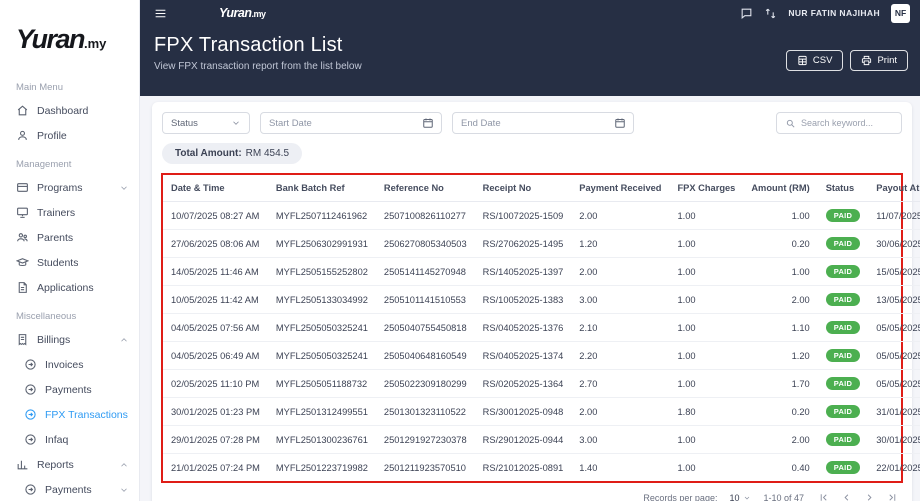 This screenshot has height=501, width=920. What do you see at coordinates (22, 187) in the screenshot?
I see `card-icon` at bounding box center [22, 187].